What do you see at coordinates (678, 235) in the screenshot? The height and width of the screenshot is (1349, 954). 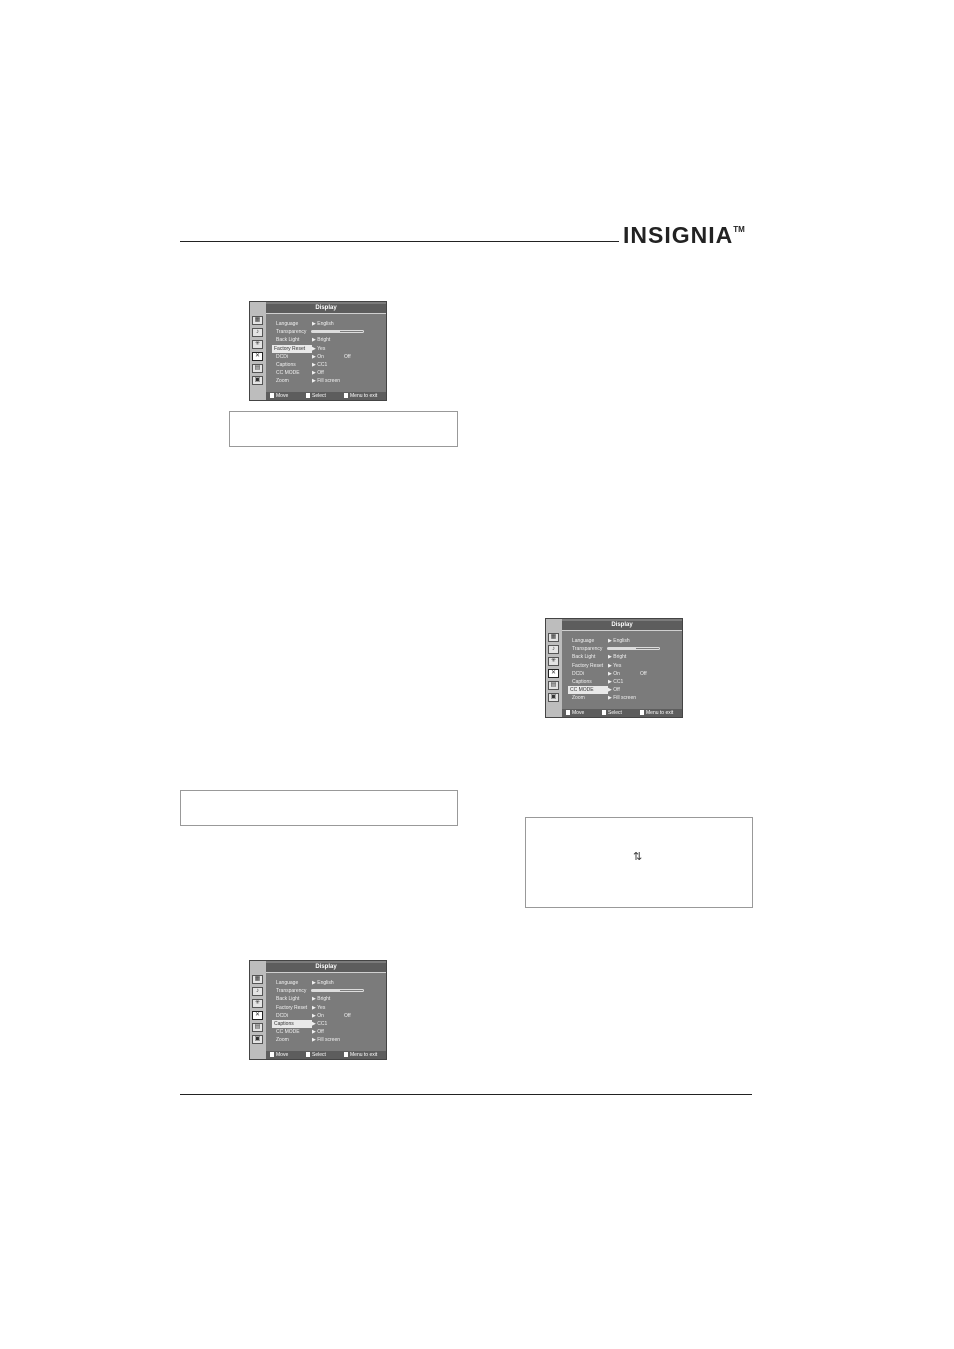 I see `logo-text: INSIGNIA` at bounding box center [678, 235].